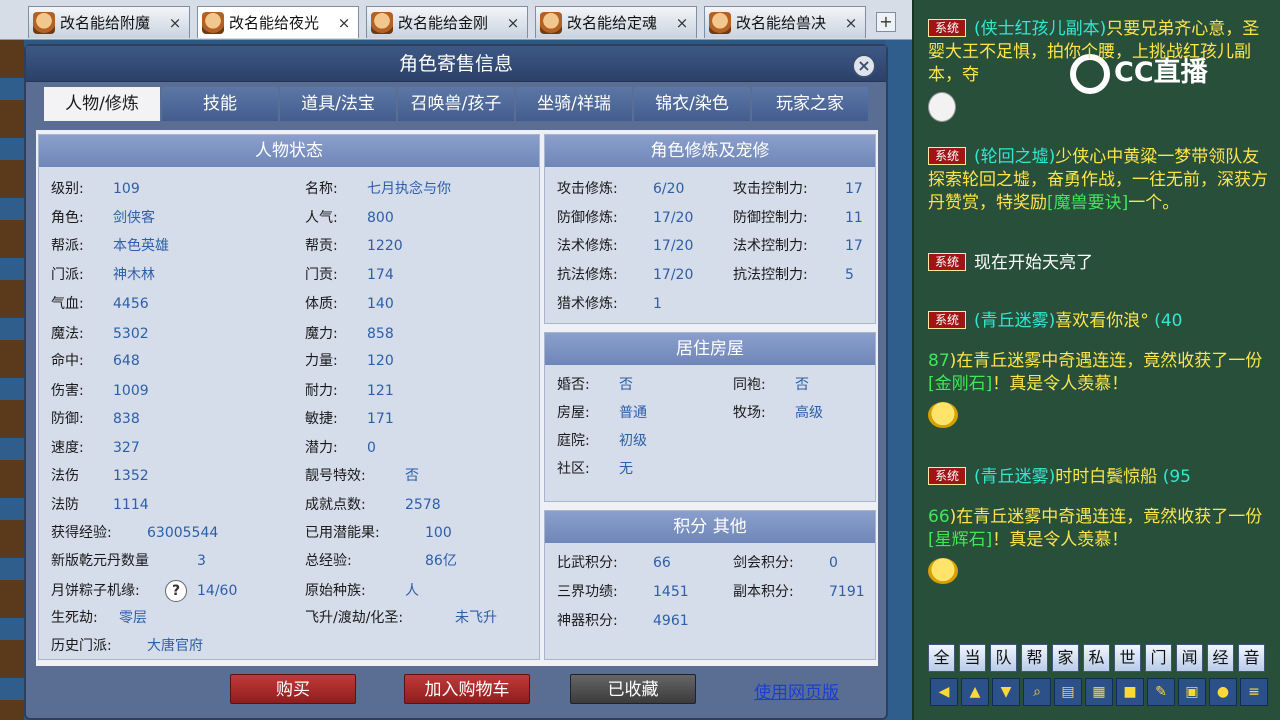 Image resolution: width=1280 pixels, height=720 pixels. Describe the element at coordinates (710, 527) in the screenshot. I see `panel-heading: 积分 其他` at that location.